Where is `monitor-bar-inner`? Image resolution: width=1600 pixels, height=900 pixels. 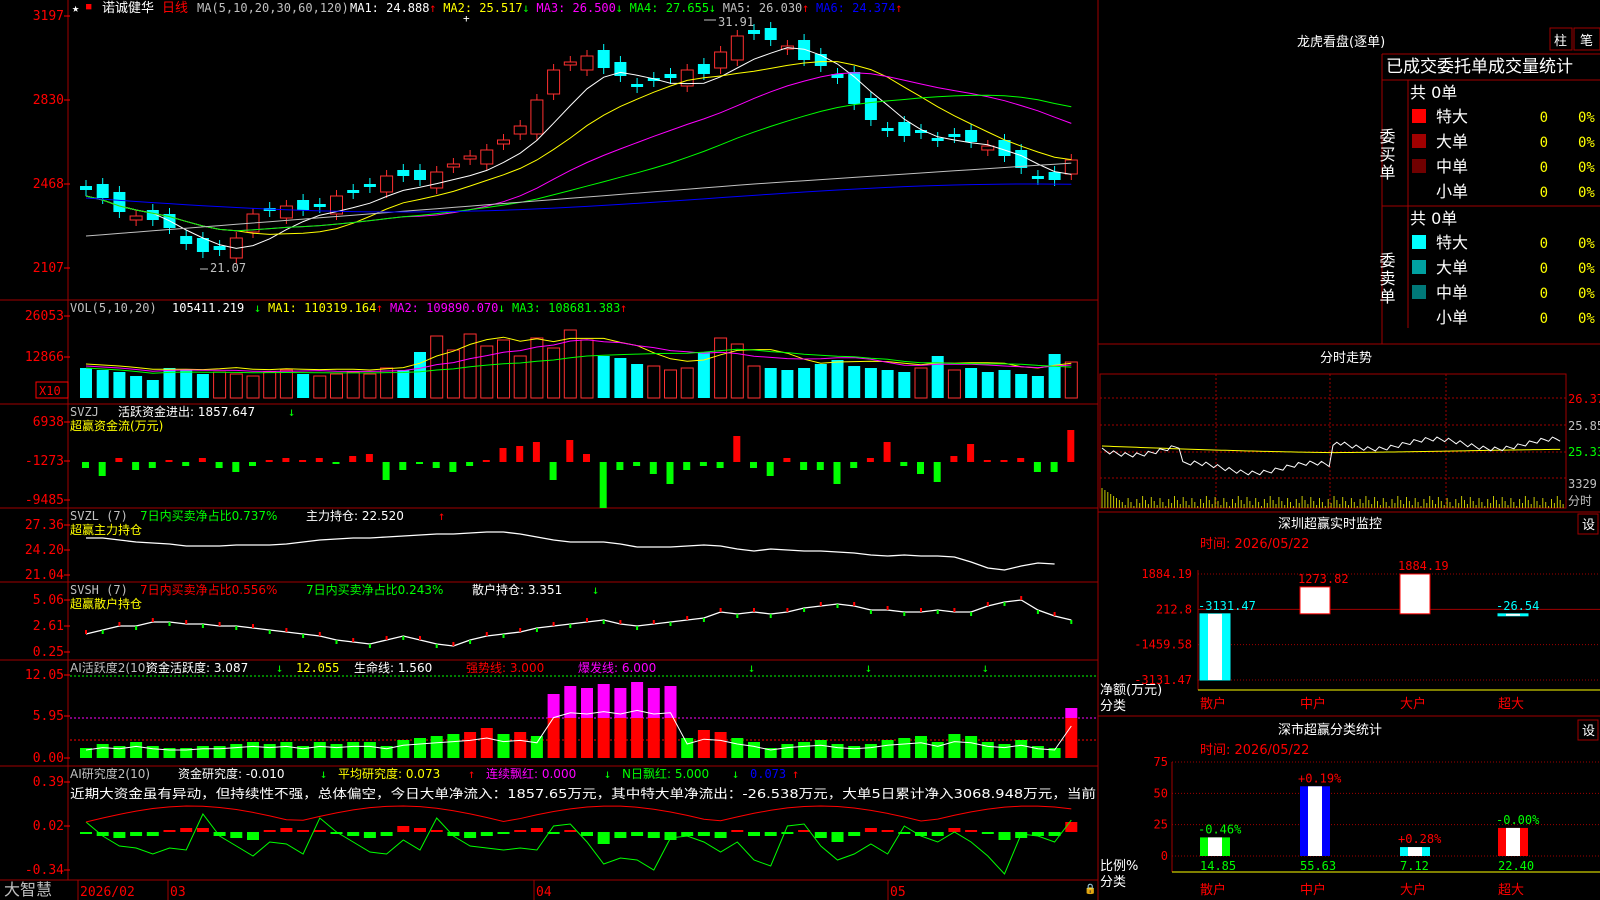
monitor-bar-inner is located at coordinates (1215, 646).